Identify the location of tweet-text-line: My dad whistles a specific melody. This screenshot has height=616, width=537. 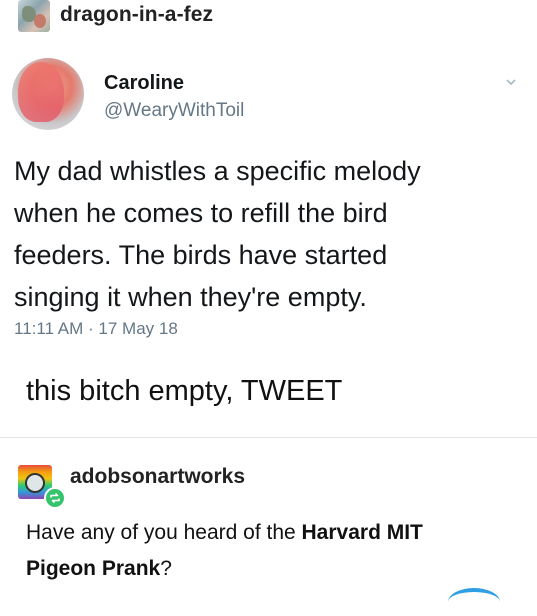
(217, 171).